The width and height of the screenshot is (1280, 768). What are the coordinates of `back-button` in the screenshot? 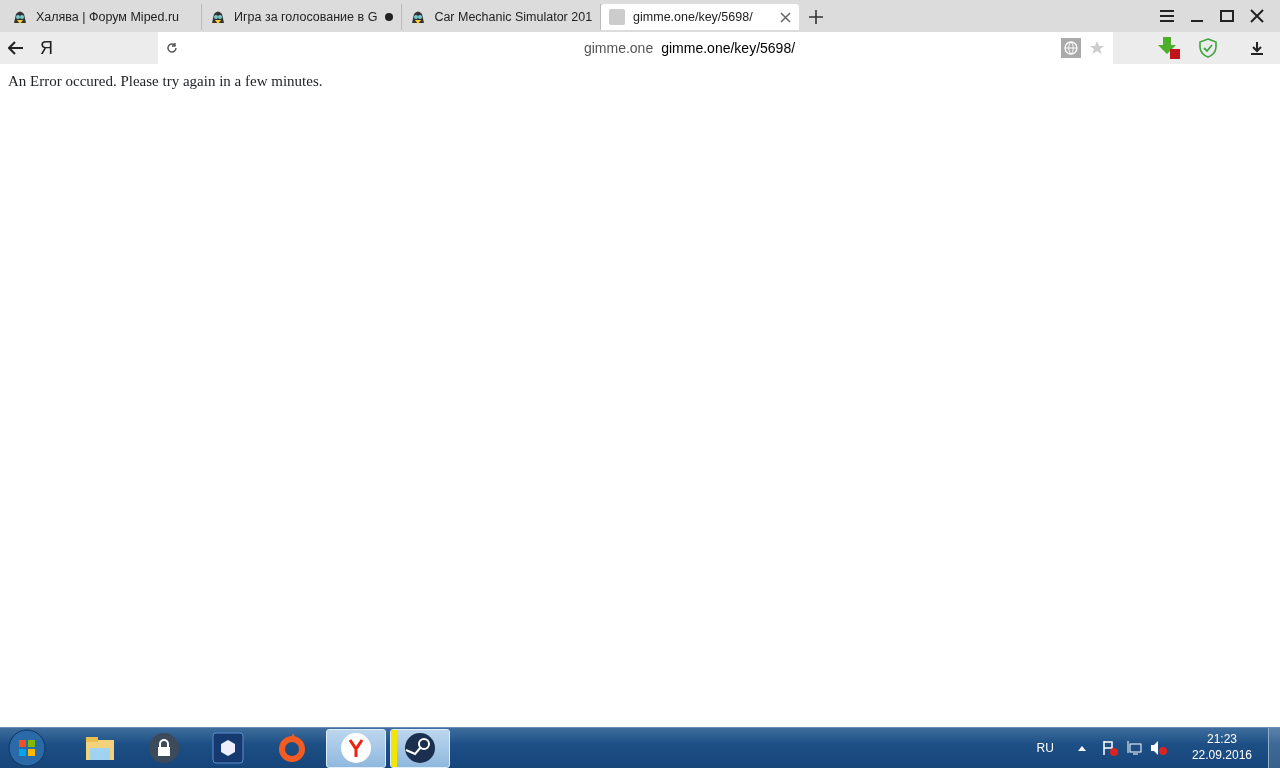 It's located at (16, 48).